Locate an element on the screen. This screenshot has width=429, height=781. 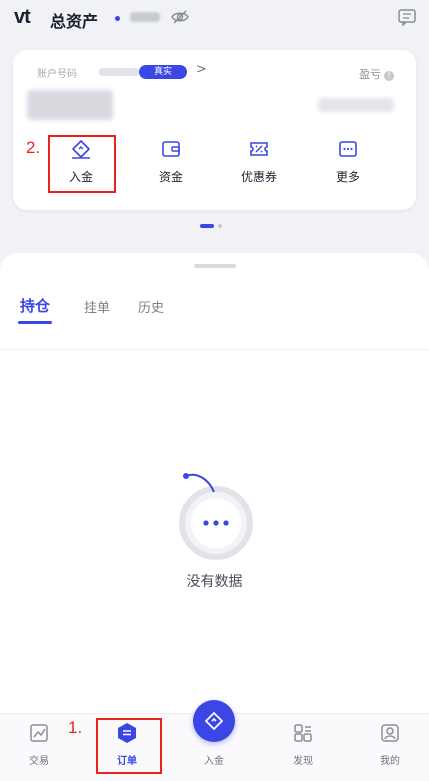
annotation-number-1: 1. is located at coordinates (75, 727).